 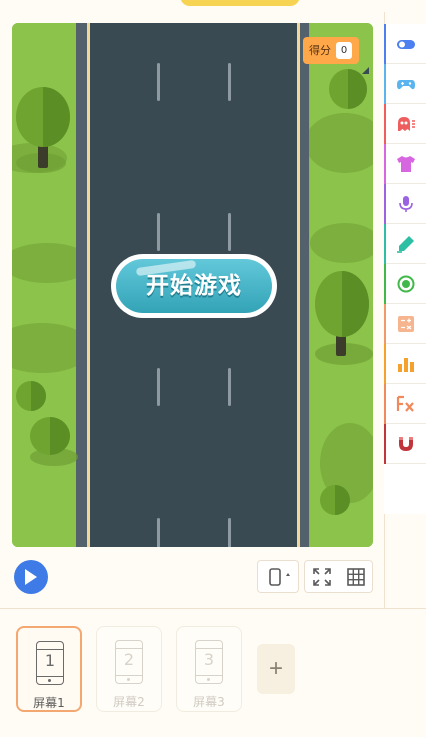 I want to click on category-game, so click(x=405, y=84).